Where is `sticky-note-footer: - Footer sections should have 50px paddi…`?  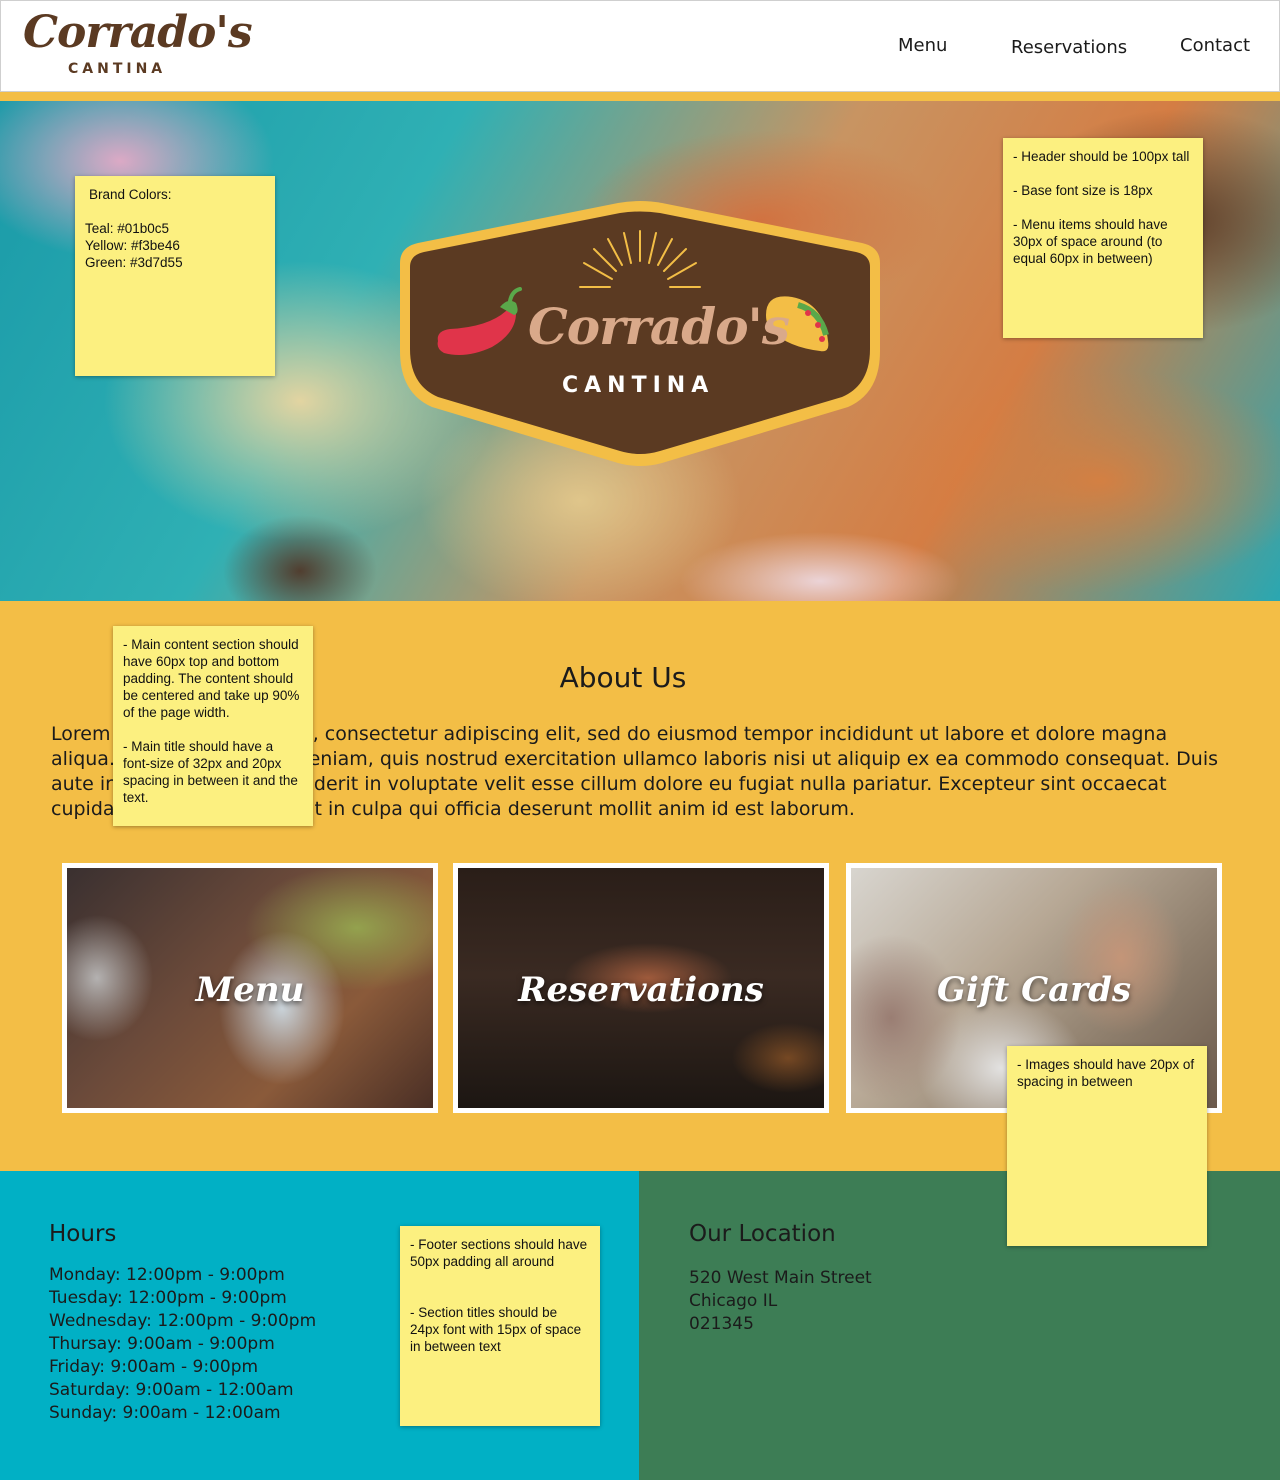 sticky-note-footer: - Footer sections should have 50px paddi… is located at coordinates (500, 1326).